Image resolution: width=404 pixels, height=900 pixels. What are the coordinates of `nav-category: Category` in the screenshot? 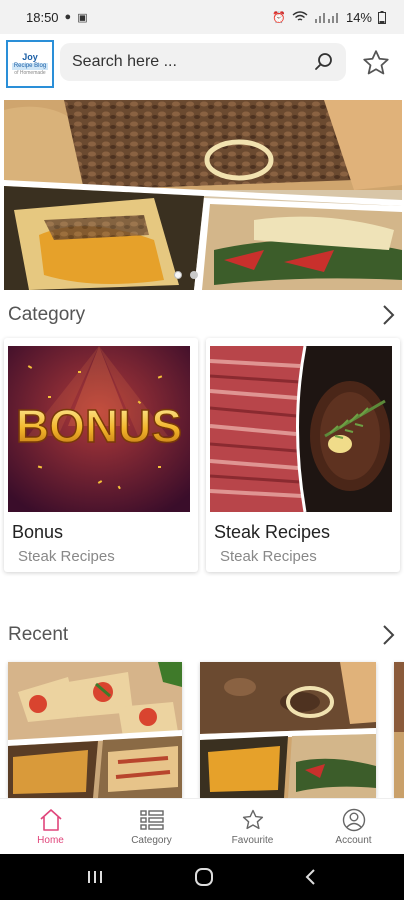 It's located at (151, 826).